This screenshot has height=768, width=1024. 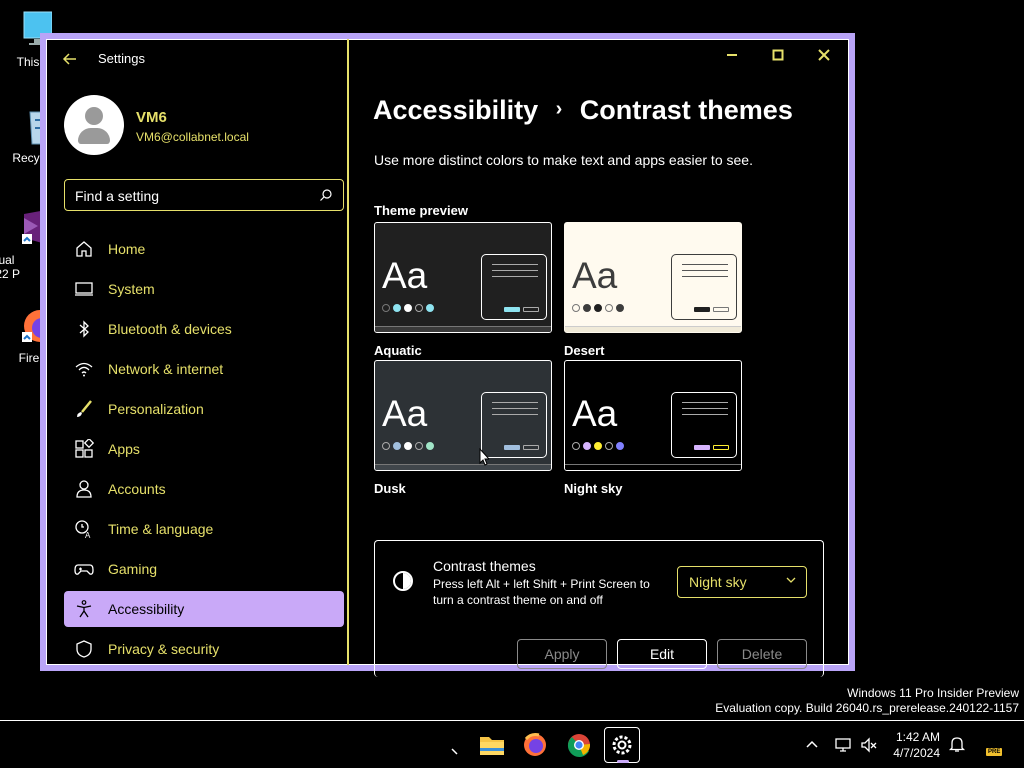 I want to click on chevron-down-icon, so click(x=791, y=581).